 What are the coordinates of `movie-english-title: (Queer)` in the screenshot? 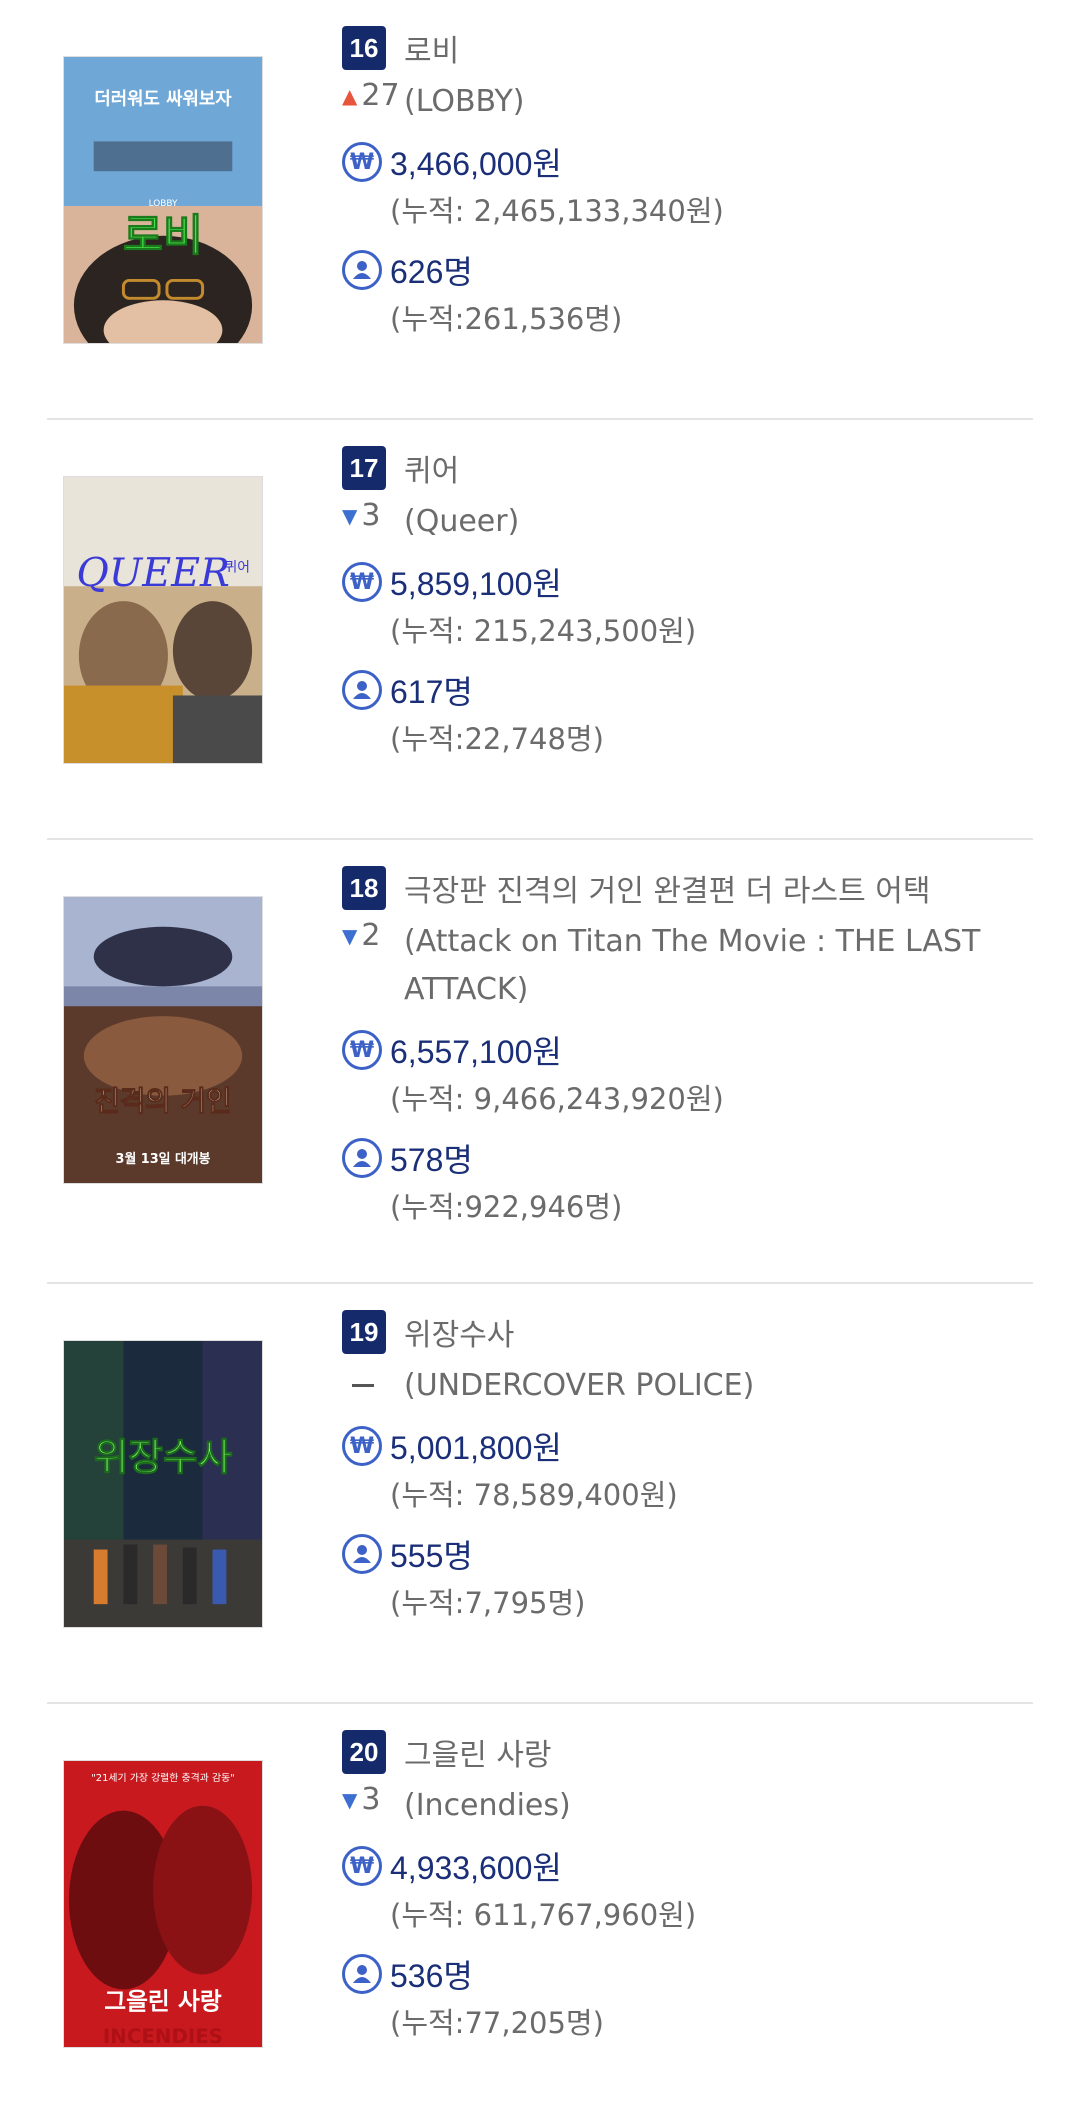 It's located at (462, 521).